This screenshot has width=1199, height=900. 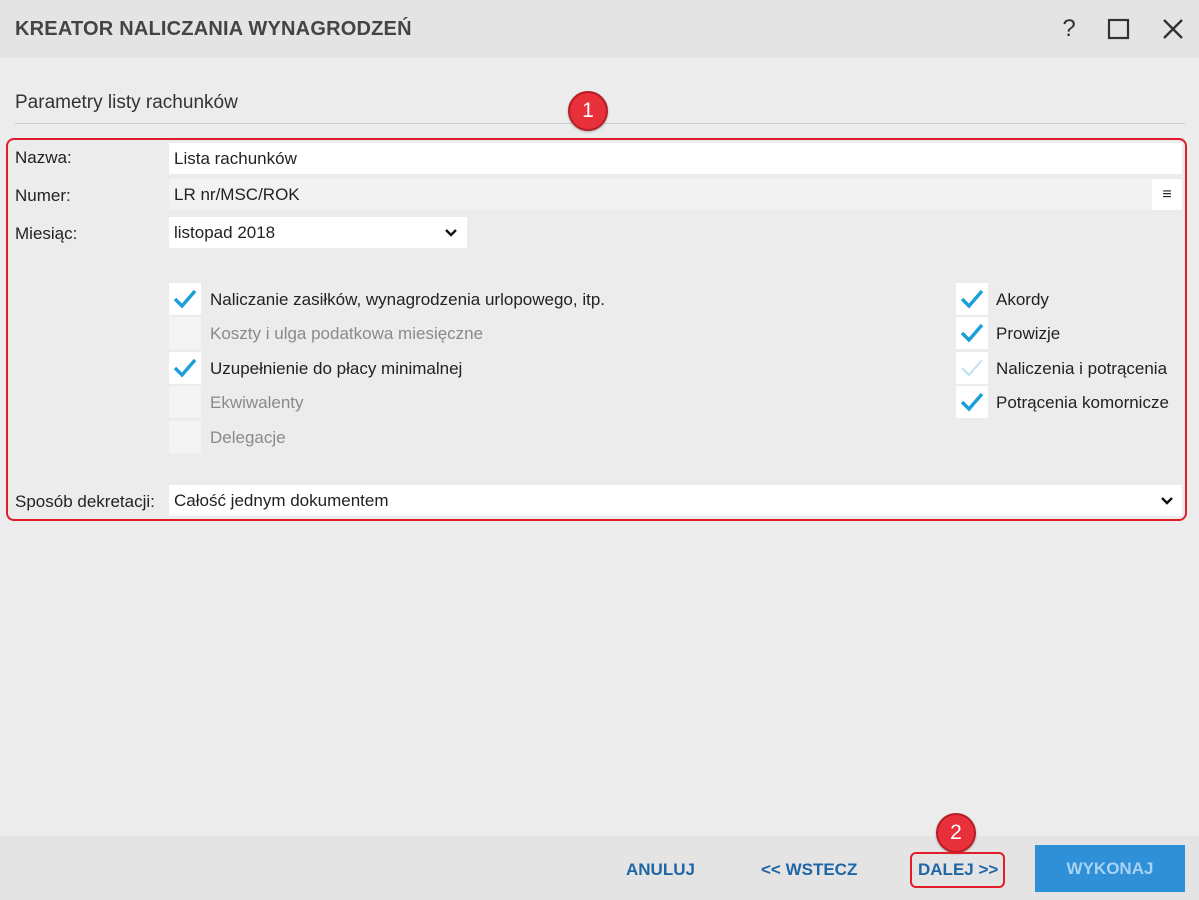 What do you see at coordinates (1167, 194) in the screenshot?
I see `number-menu-icon: ≡` at bounding box center [1167, 194].